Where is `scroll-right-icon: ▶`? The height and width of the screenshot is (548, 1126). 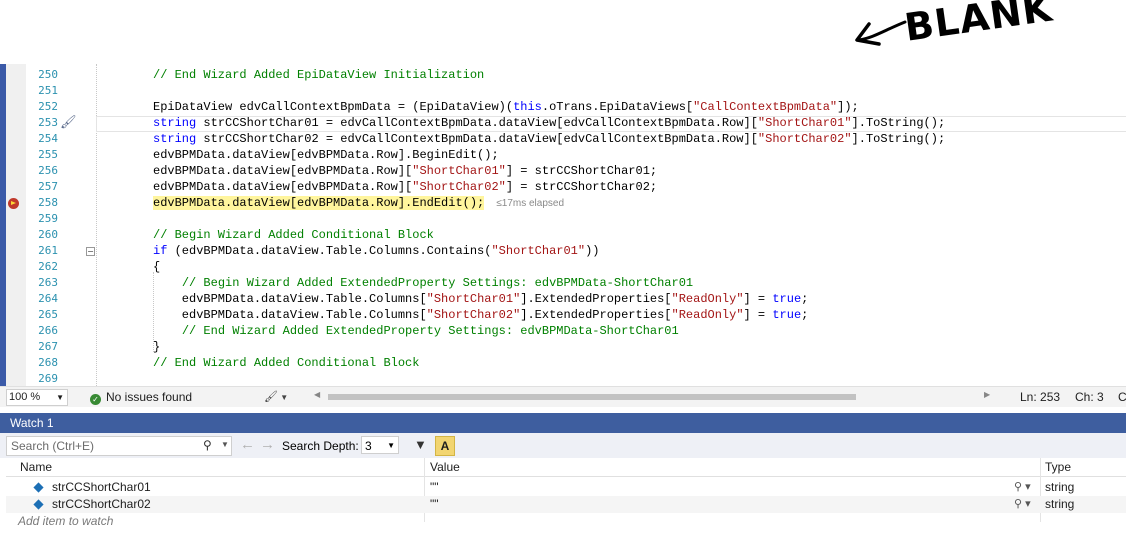 scroll-right-icon: ▶ is located at coordinates (987, 394).